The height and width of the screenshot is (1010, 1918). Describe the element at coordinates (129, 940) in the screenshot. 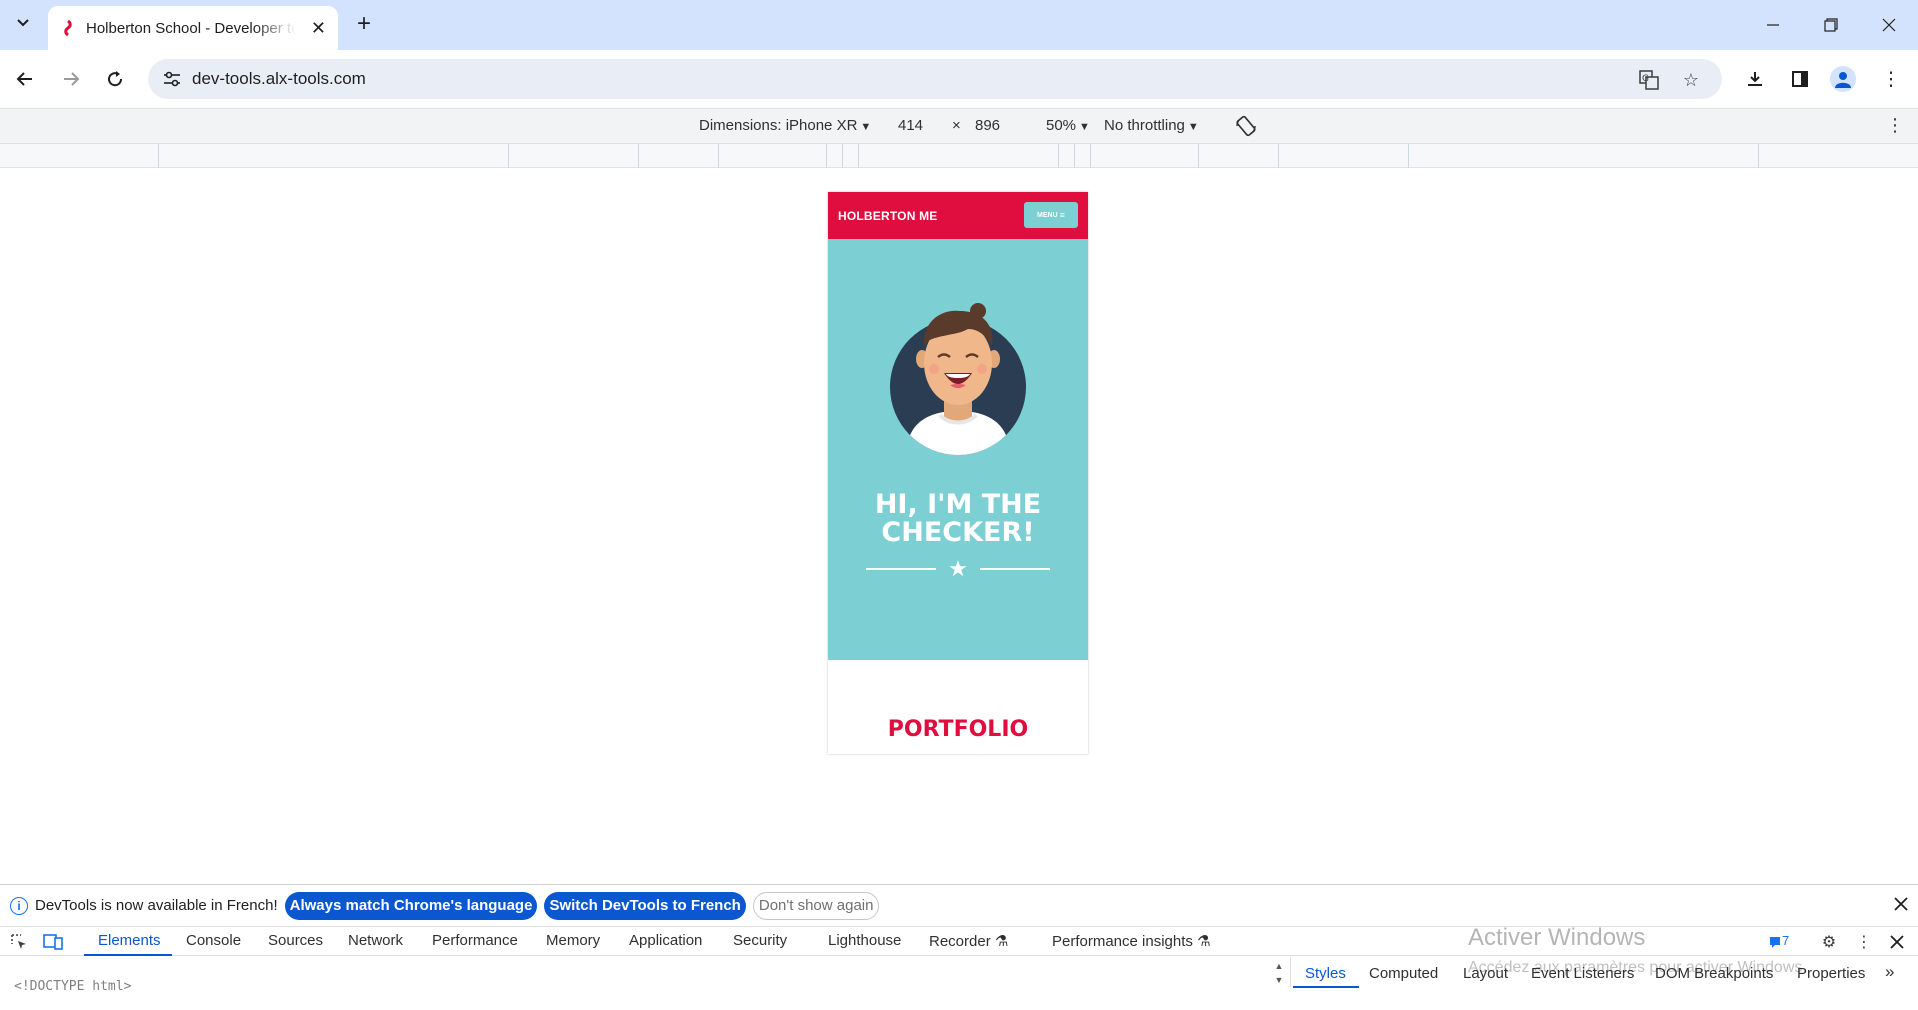

I see `tab-elements: Elements` at that location.